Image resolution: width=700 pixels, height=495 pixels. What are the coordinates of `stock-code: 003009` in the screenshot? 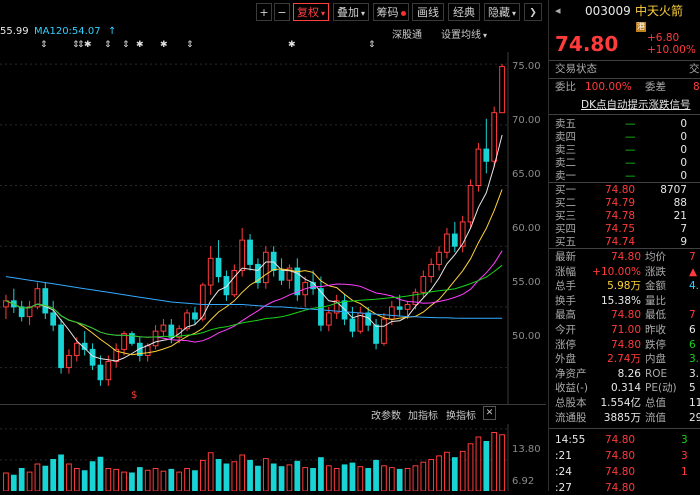 It's located at (608, 11).